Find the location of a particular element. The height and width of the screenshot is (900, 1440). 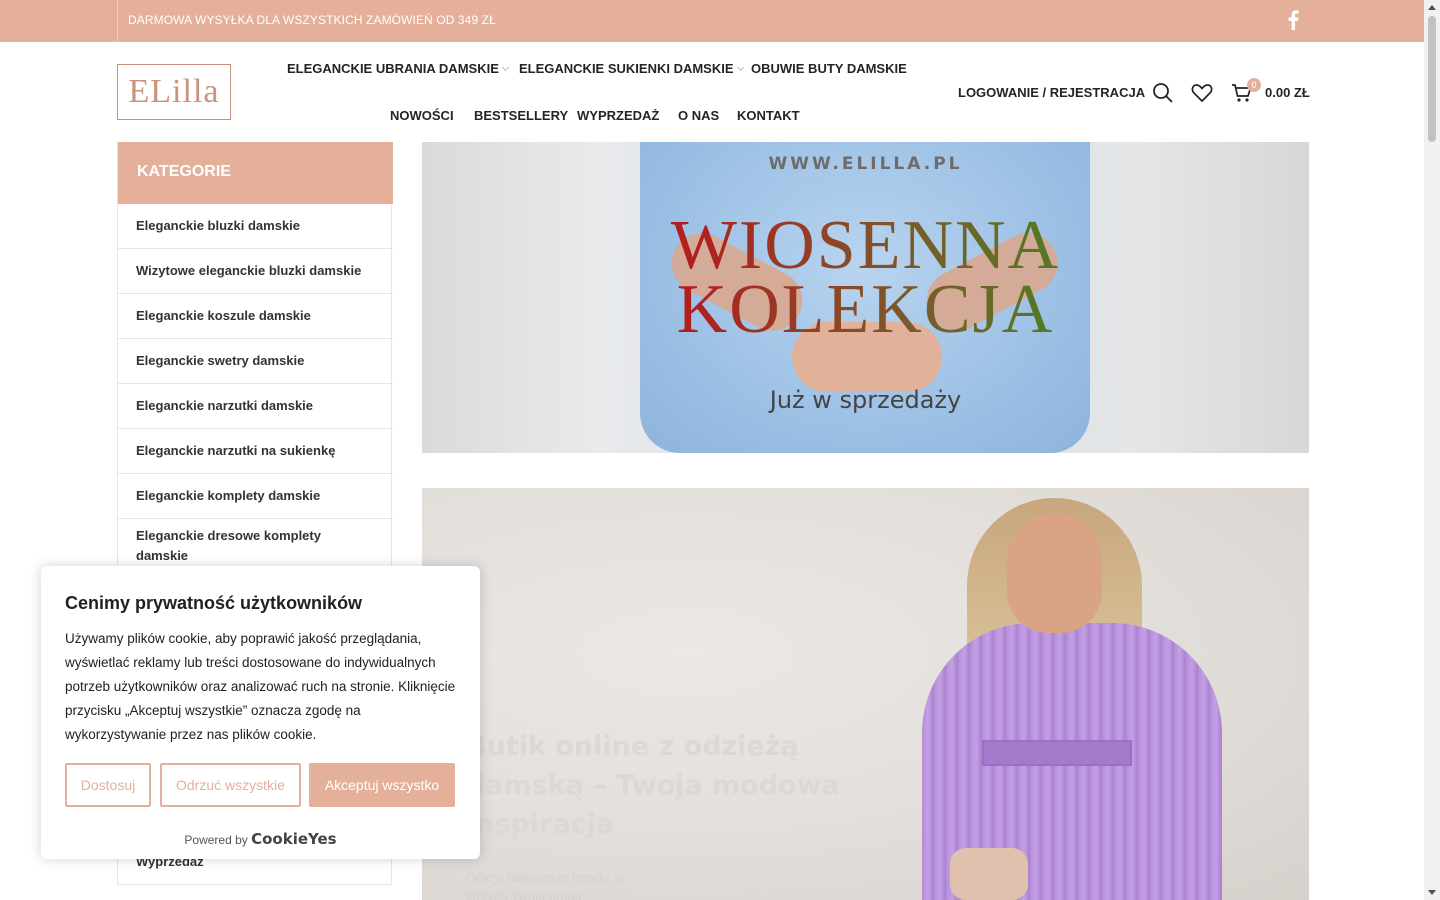

powered-by-cookieyes: Powered by CookieYes is located at coordinates (260, 839).